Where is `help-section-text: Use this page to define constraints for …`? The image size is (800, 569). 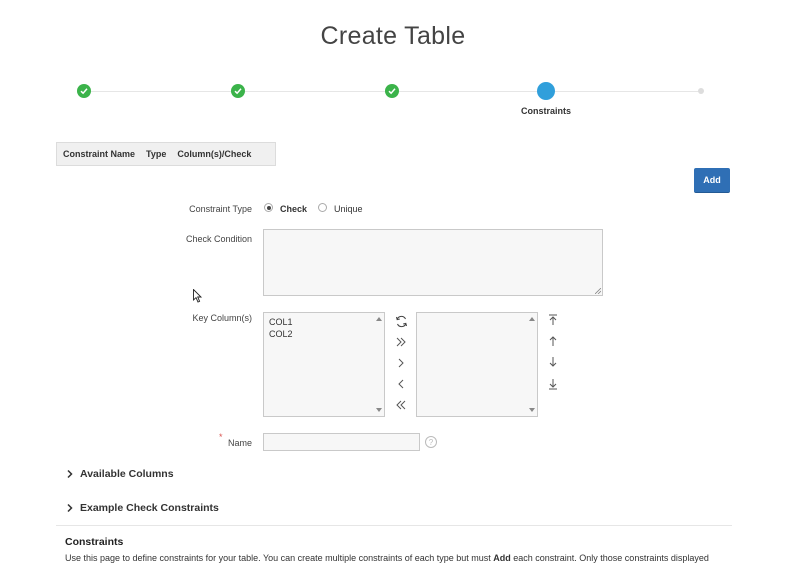
help-section-text: Use this page to define constraints for … is located at coordinates (415, 558).